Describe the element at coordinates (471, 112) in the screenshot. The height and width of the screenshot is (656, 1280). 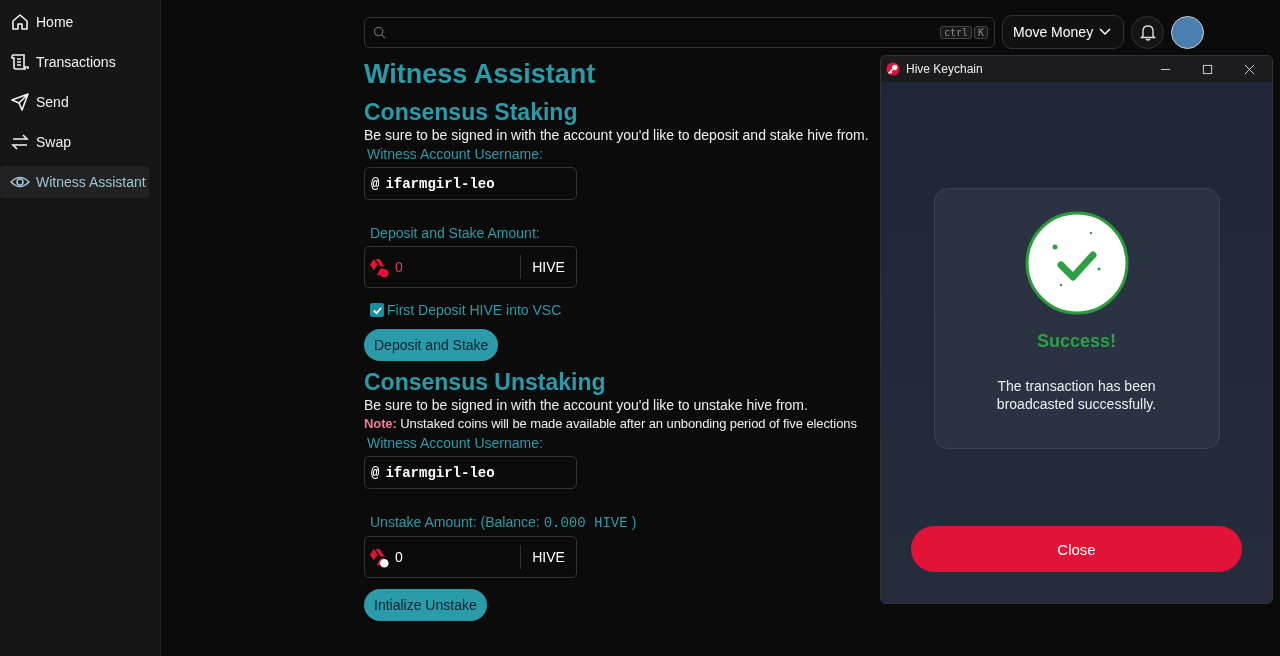
I see `section-title: Consensus Staking` at that location.